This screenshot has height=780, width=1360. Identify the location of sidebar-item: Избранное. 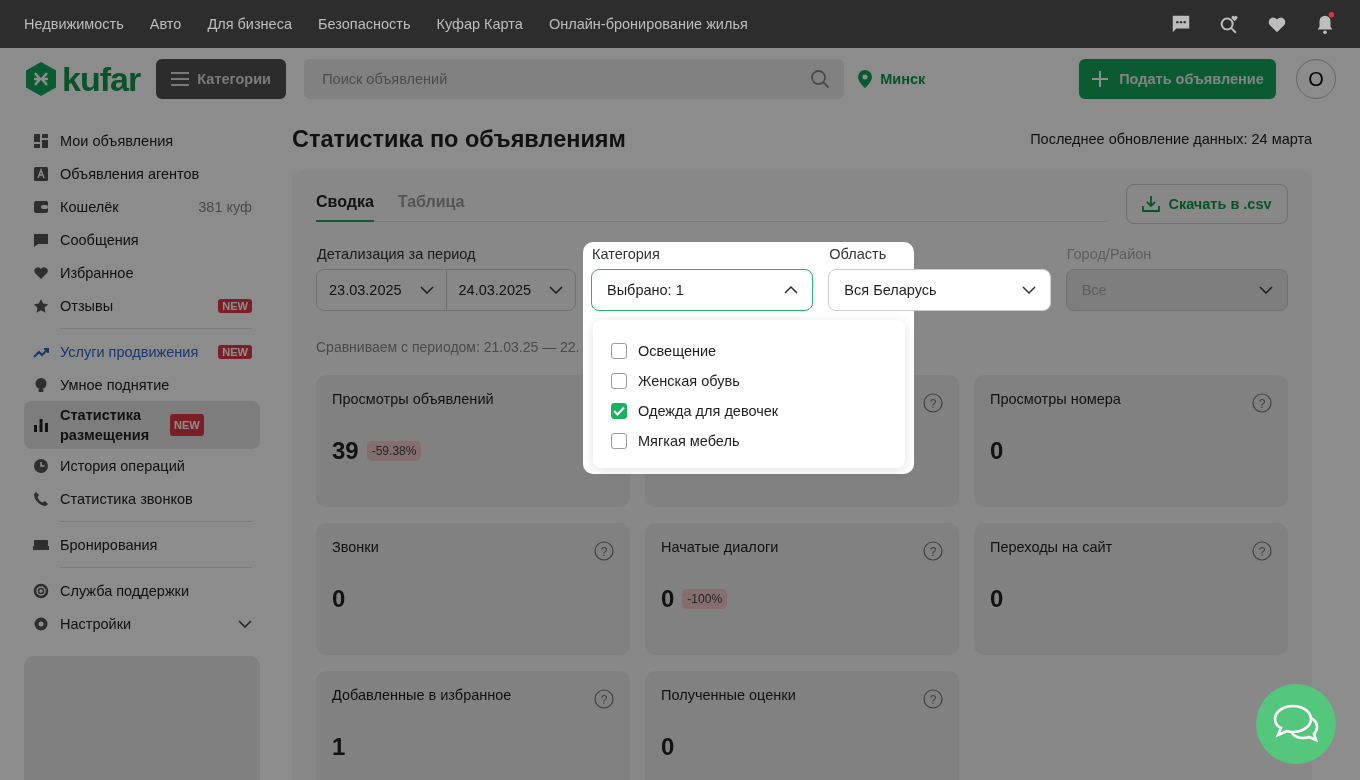
(142, 272).